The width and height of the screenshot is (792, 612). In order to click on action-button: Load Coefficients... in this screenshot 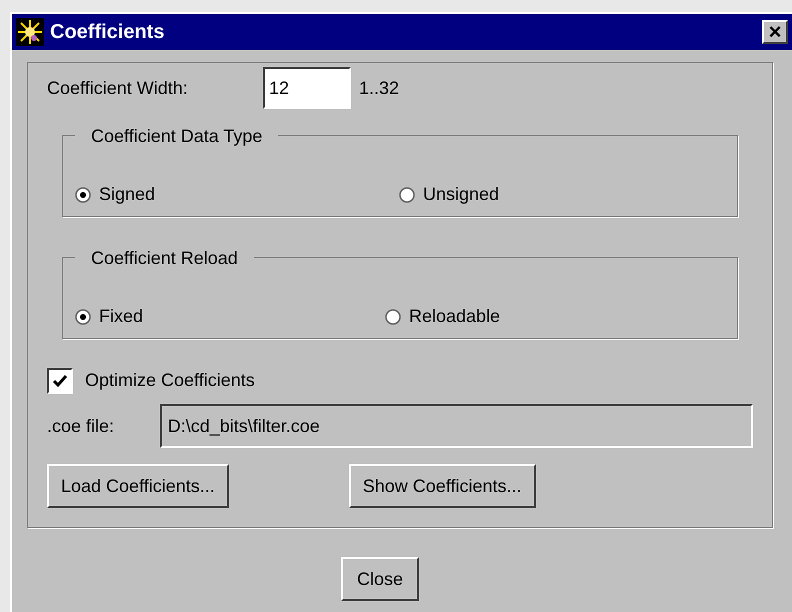, I will do `click(138, 486)`.